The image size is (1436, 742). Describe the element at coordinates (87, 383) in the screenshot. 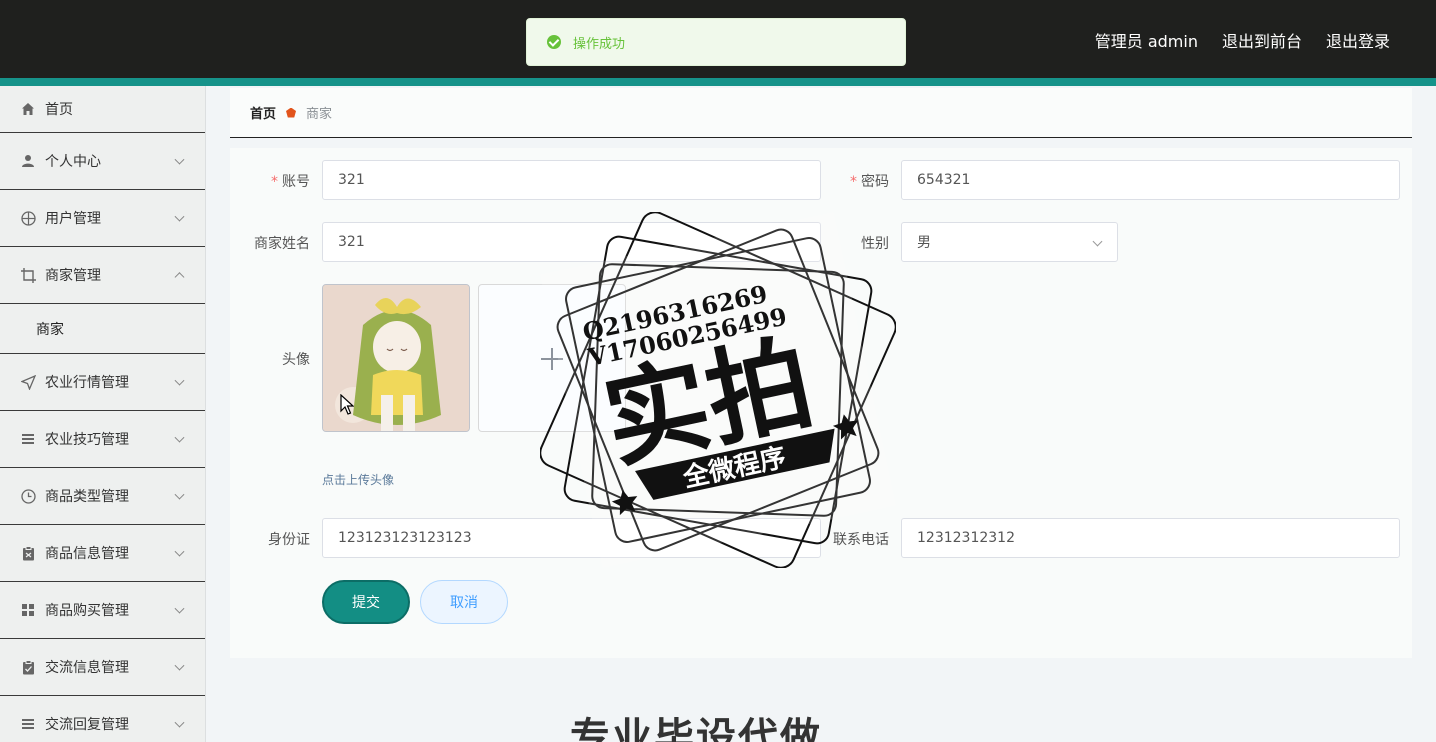

I see `sidebar-item-label: 农业行情管理` at that location.